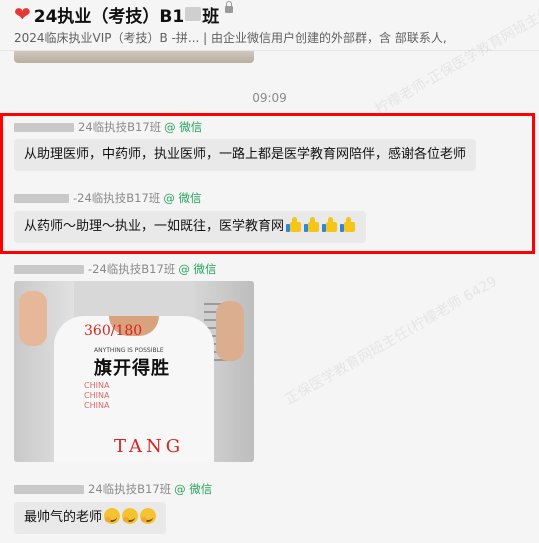  I want to click on lock-icon, so click(229, 7).